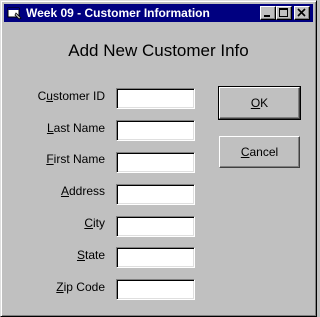  I want to click on form-heading: Add New Customer Info, so click(158, 50).